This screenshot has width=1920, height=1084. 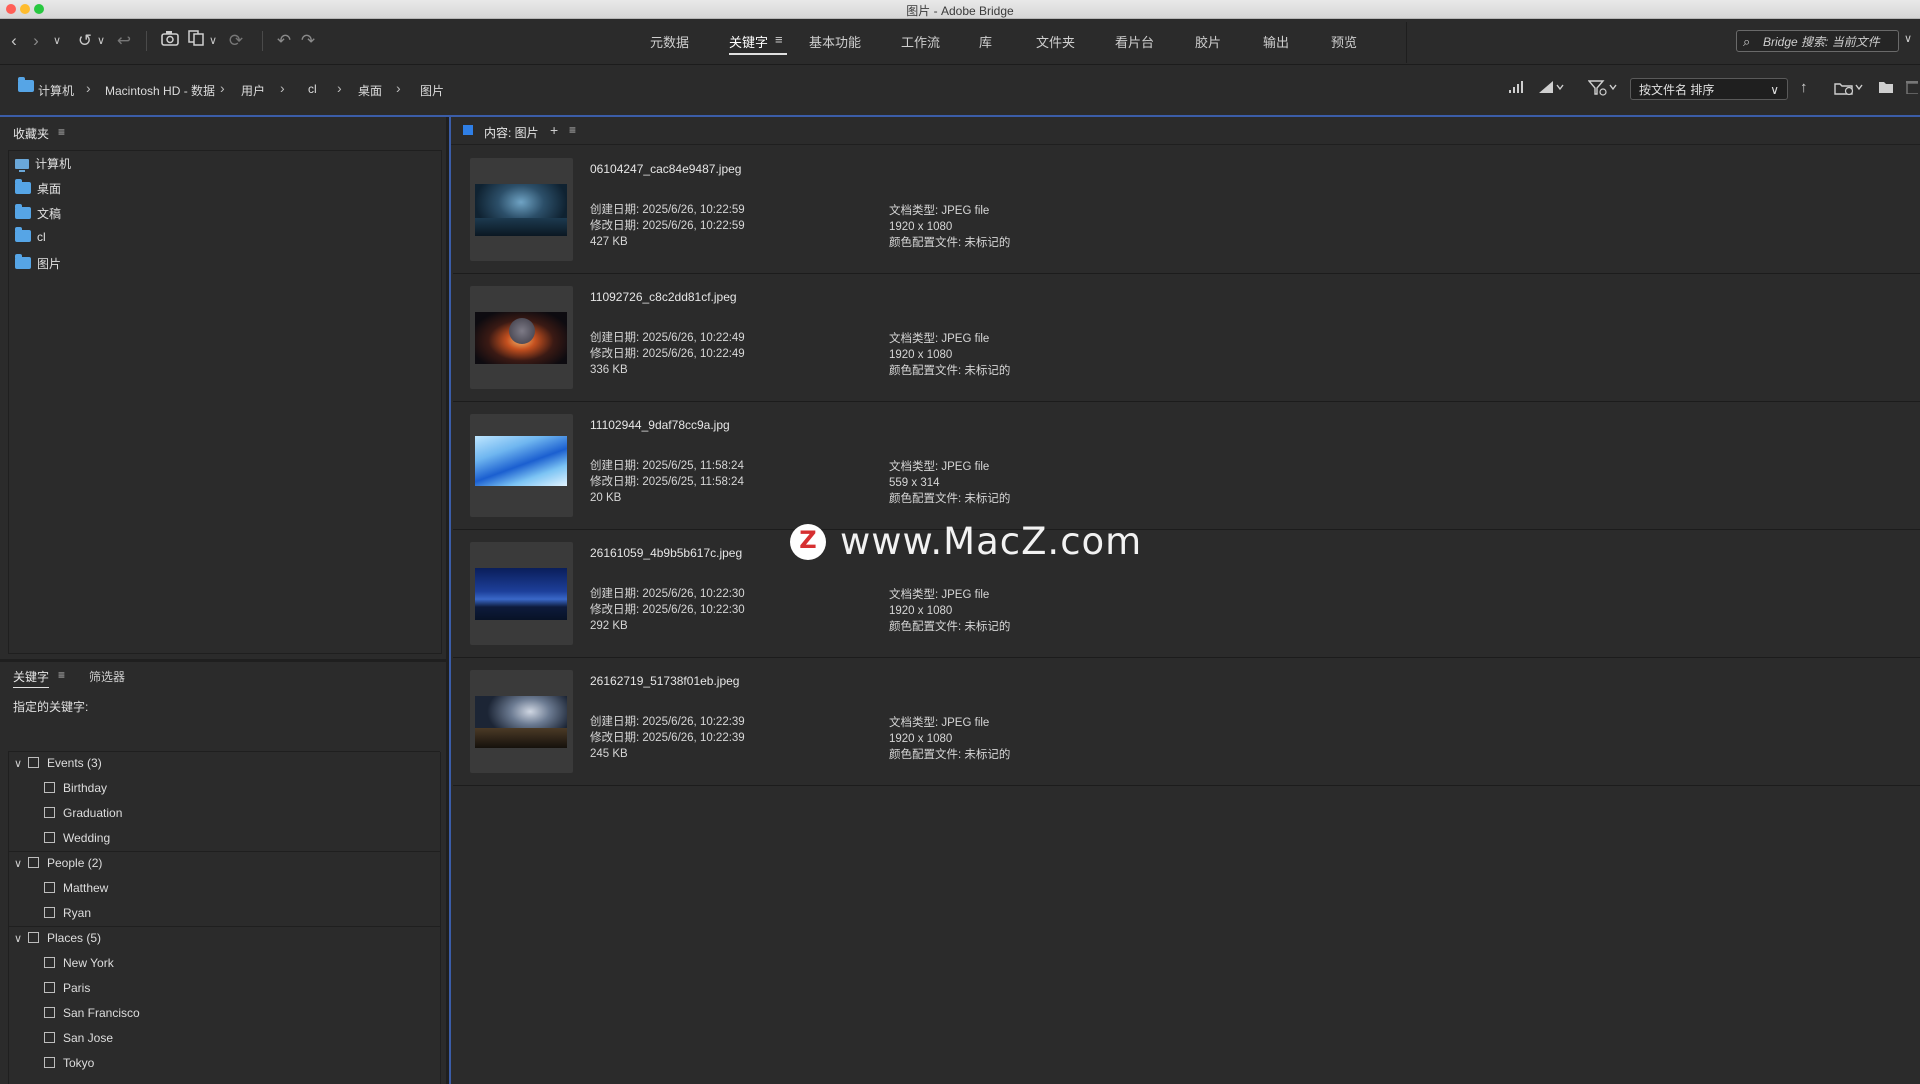 What do you see at coordinates (14, 41) in the screenshot?
I see `back-icon: ‹` at bounding box center [14, 41].